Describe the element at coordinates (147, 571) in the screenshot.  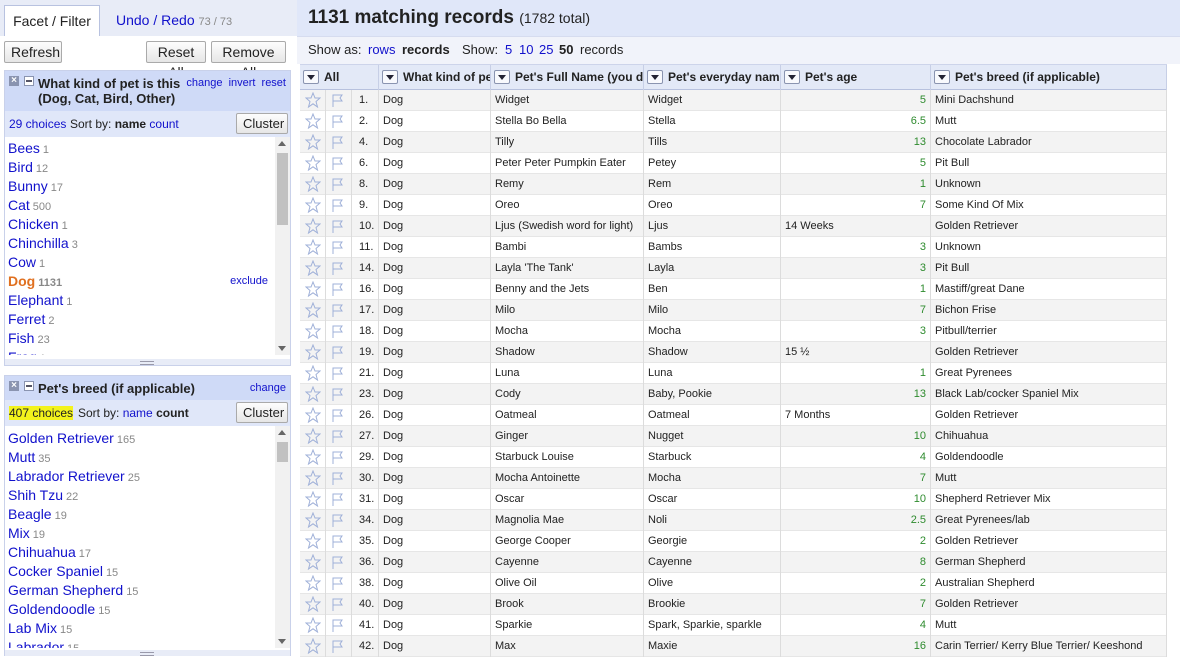
I see `facet-choice: Cocker Spaniel 15` at that location.